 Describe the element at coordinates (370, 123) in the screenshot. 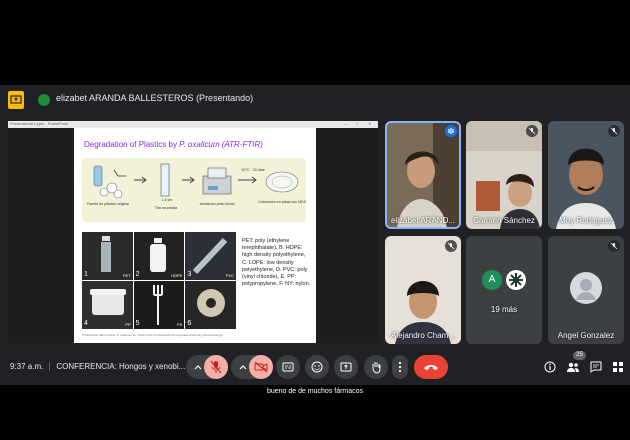

I see `close-icon: ✕` at that location.